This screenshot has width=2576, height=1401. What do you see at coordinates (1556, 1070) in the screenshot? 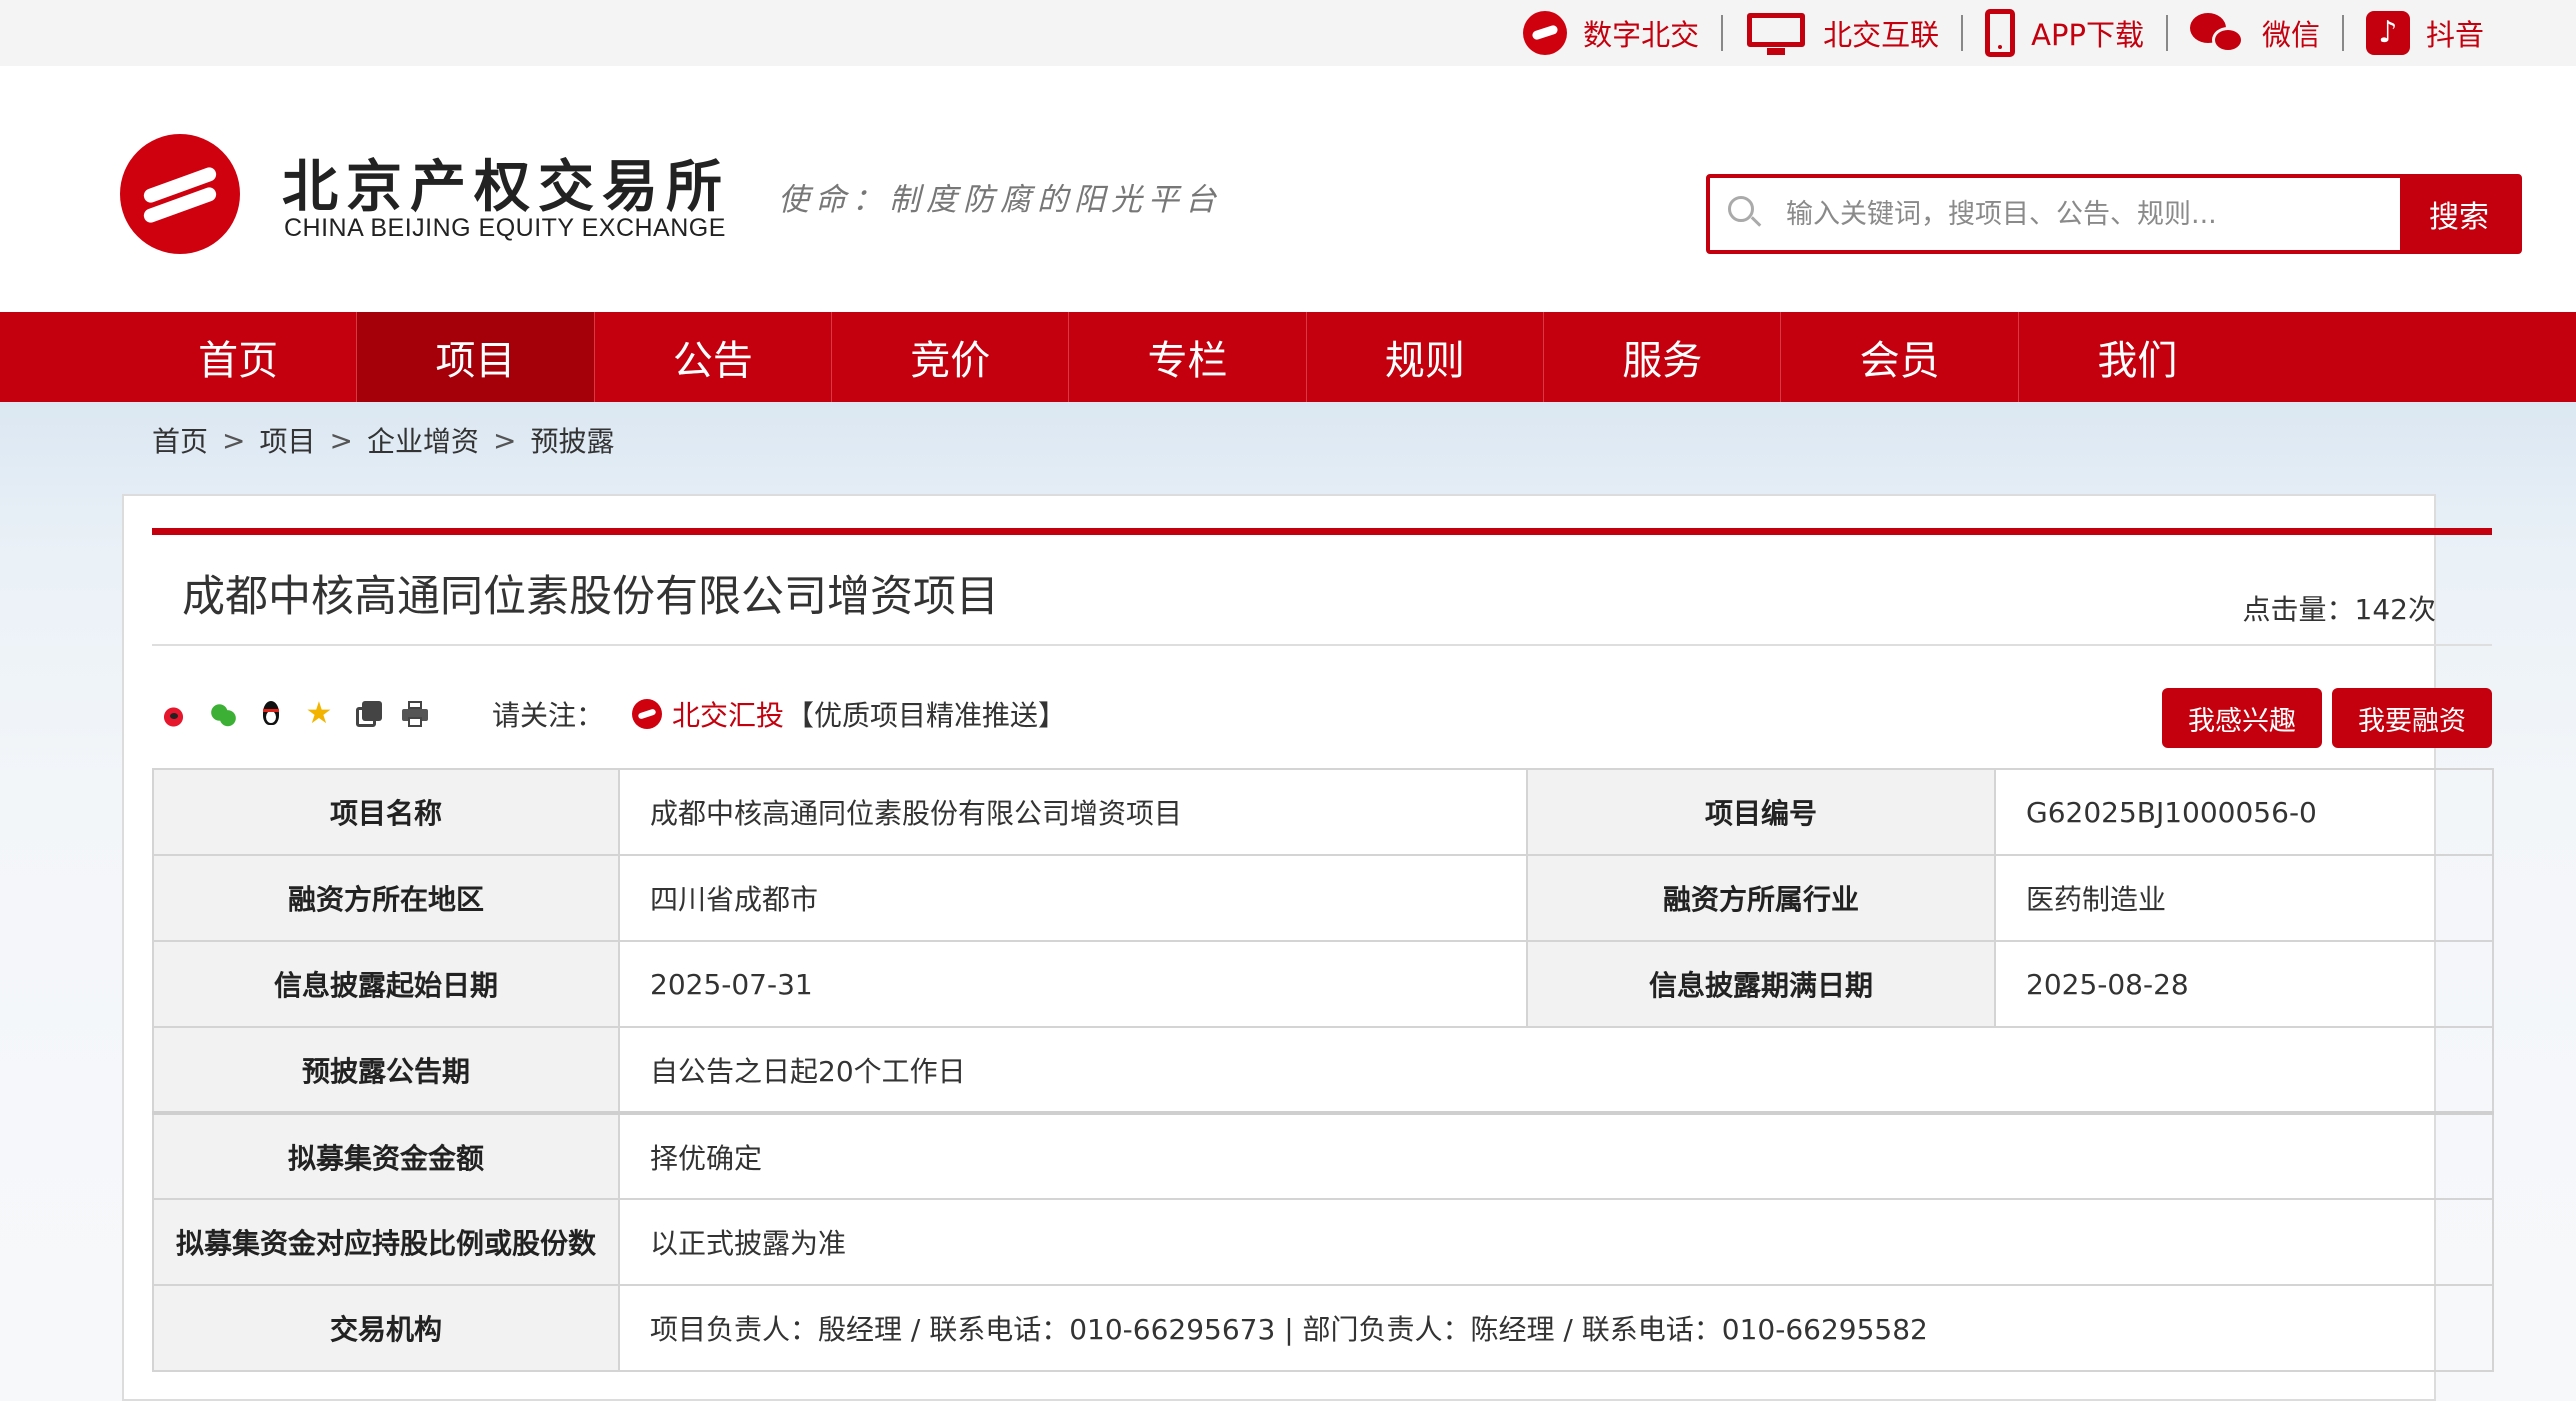
I see `pre-disclosure-period-value: 自公告之日起20个工作日` at bounding box center [1556, 1070].